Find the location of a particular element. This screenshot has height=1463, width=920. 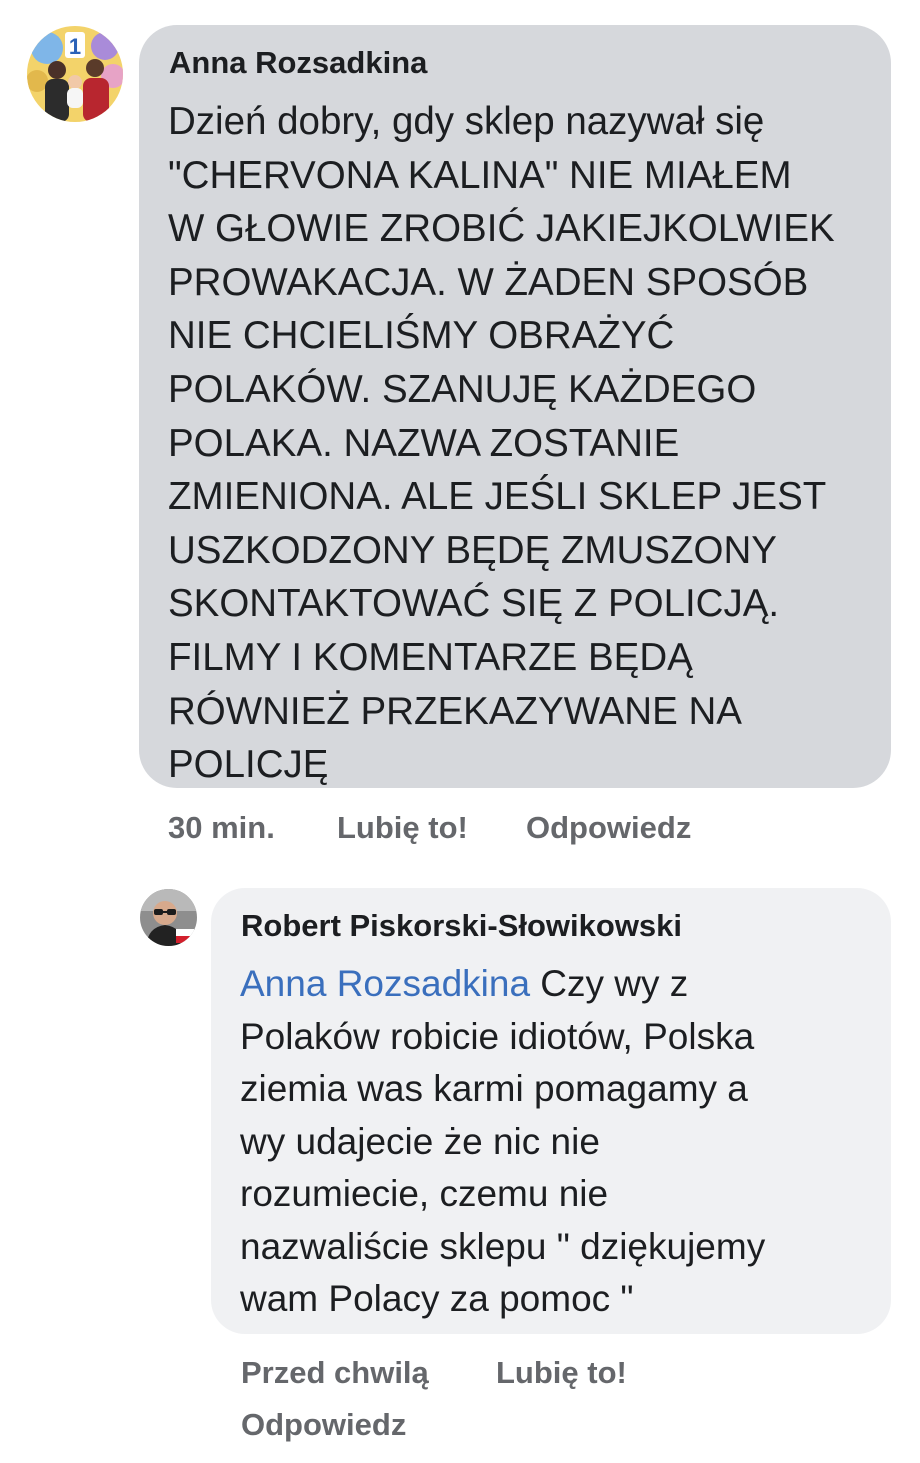

reply-avatar is located at coordinates (168, 917).